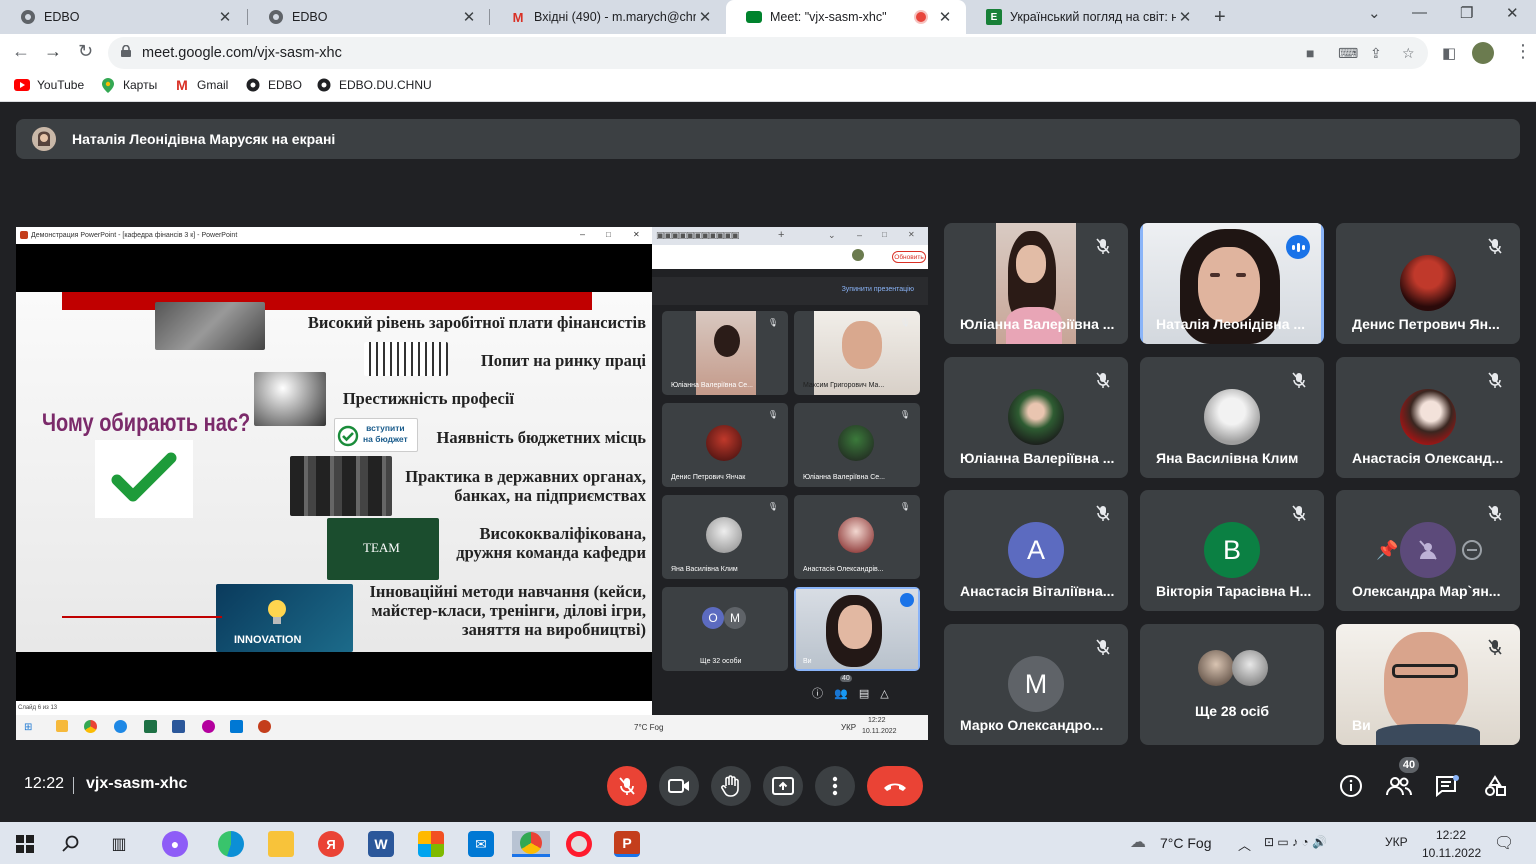 The image size is (1536, 864). Describe the element at coordinates (725, 537) in the screenshot. I see `mini-tile: 🎙 Яна Василівна Клим` at that location.